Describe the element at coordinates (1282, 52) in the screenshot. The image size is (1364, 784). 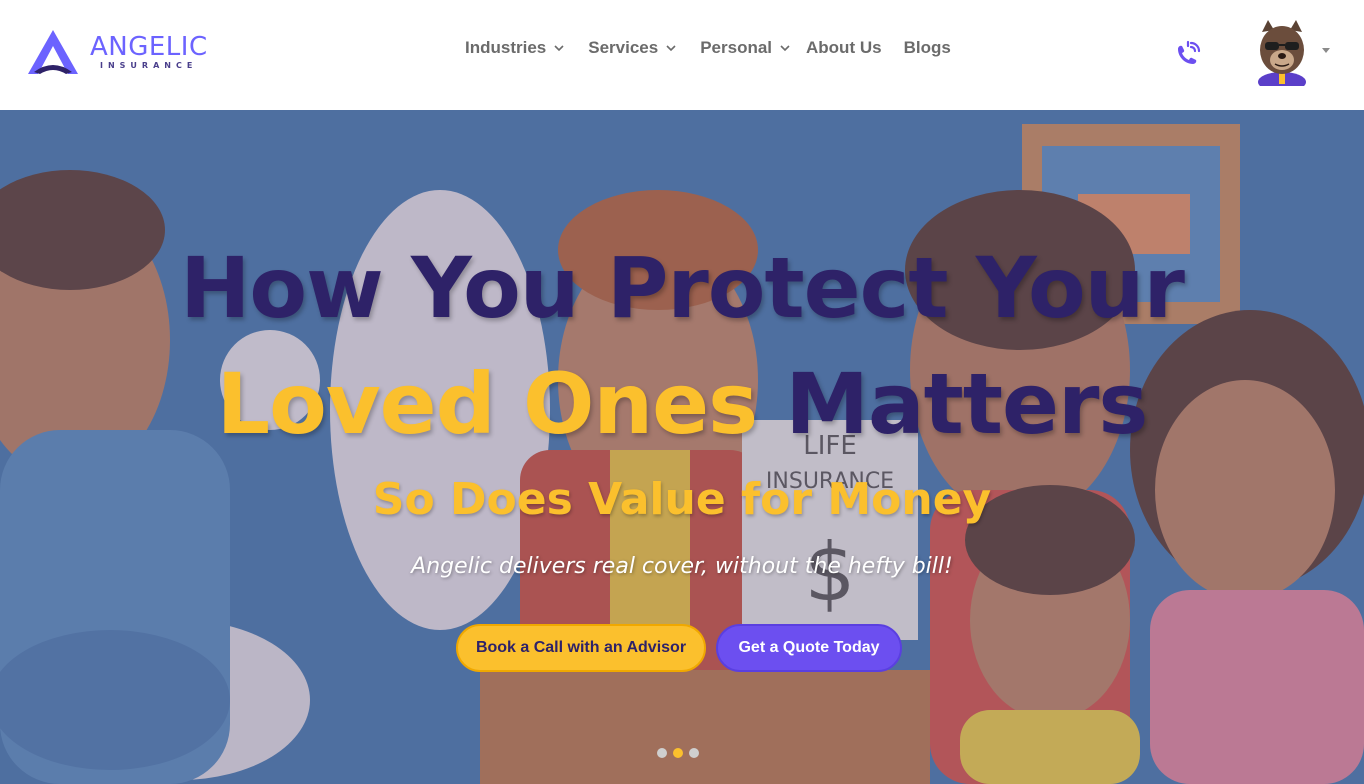
I see `mascot-avatar-icon` at that location.